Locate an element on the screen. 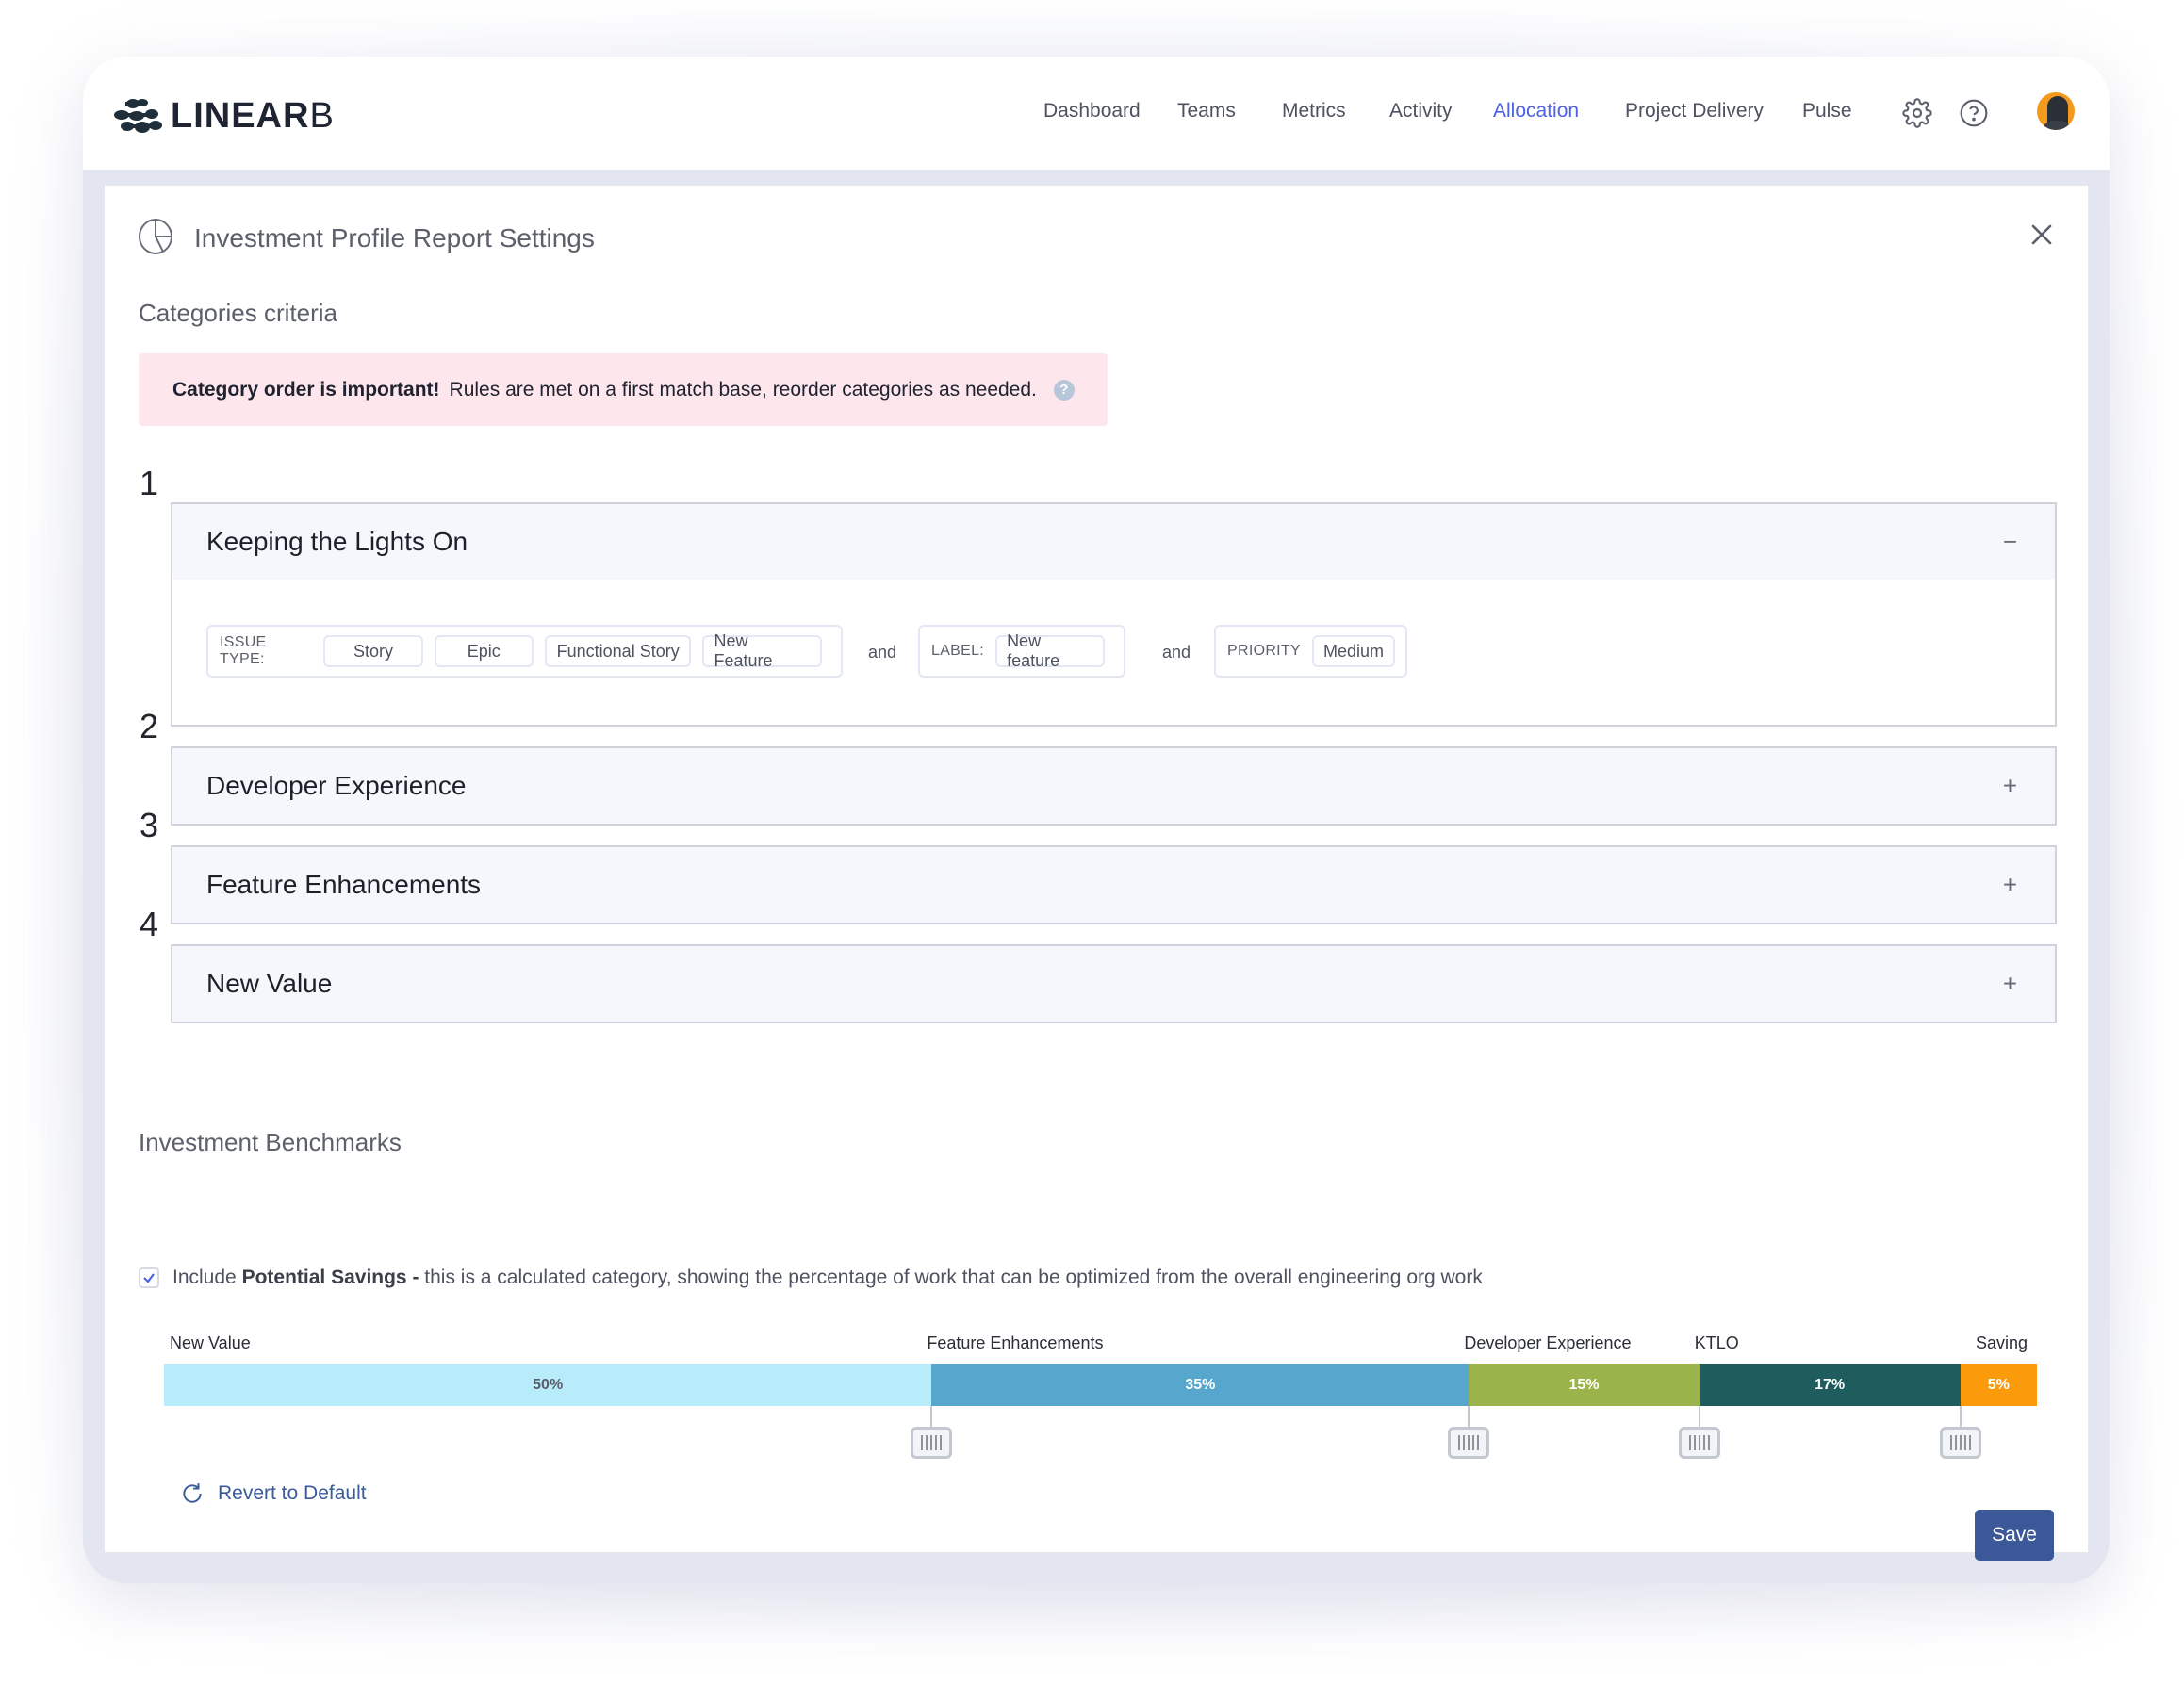 This screenshot has width=2184, height=1684. investment-benchmarks-title: Investment Benchmarks is located at coordinates (270, 1142).